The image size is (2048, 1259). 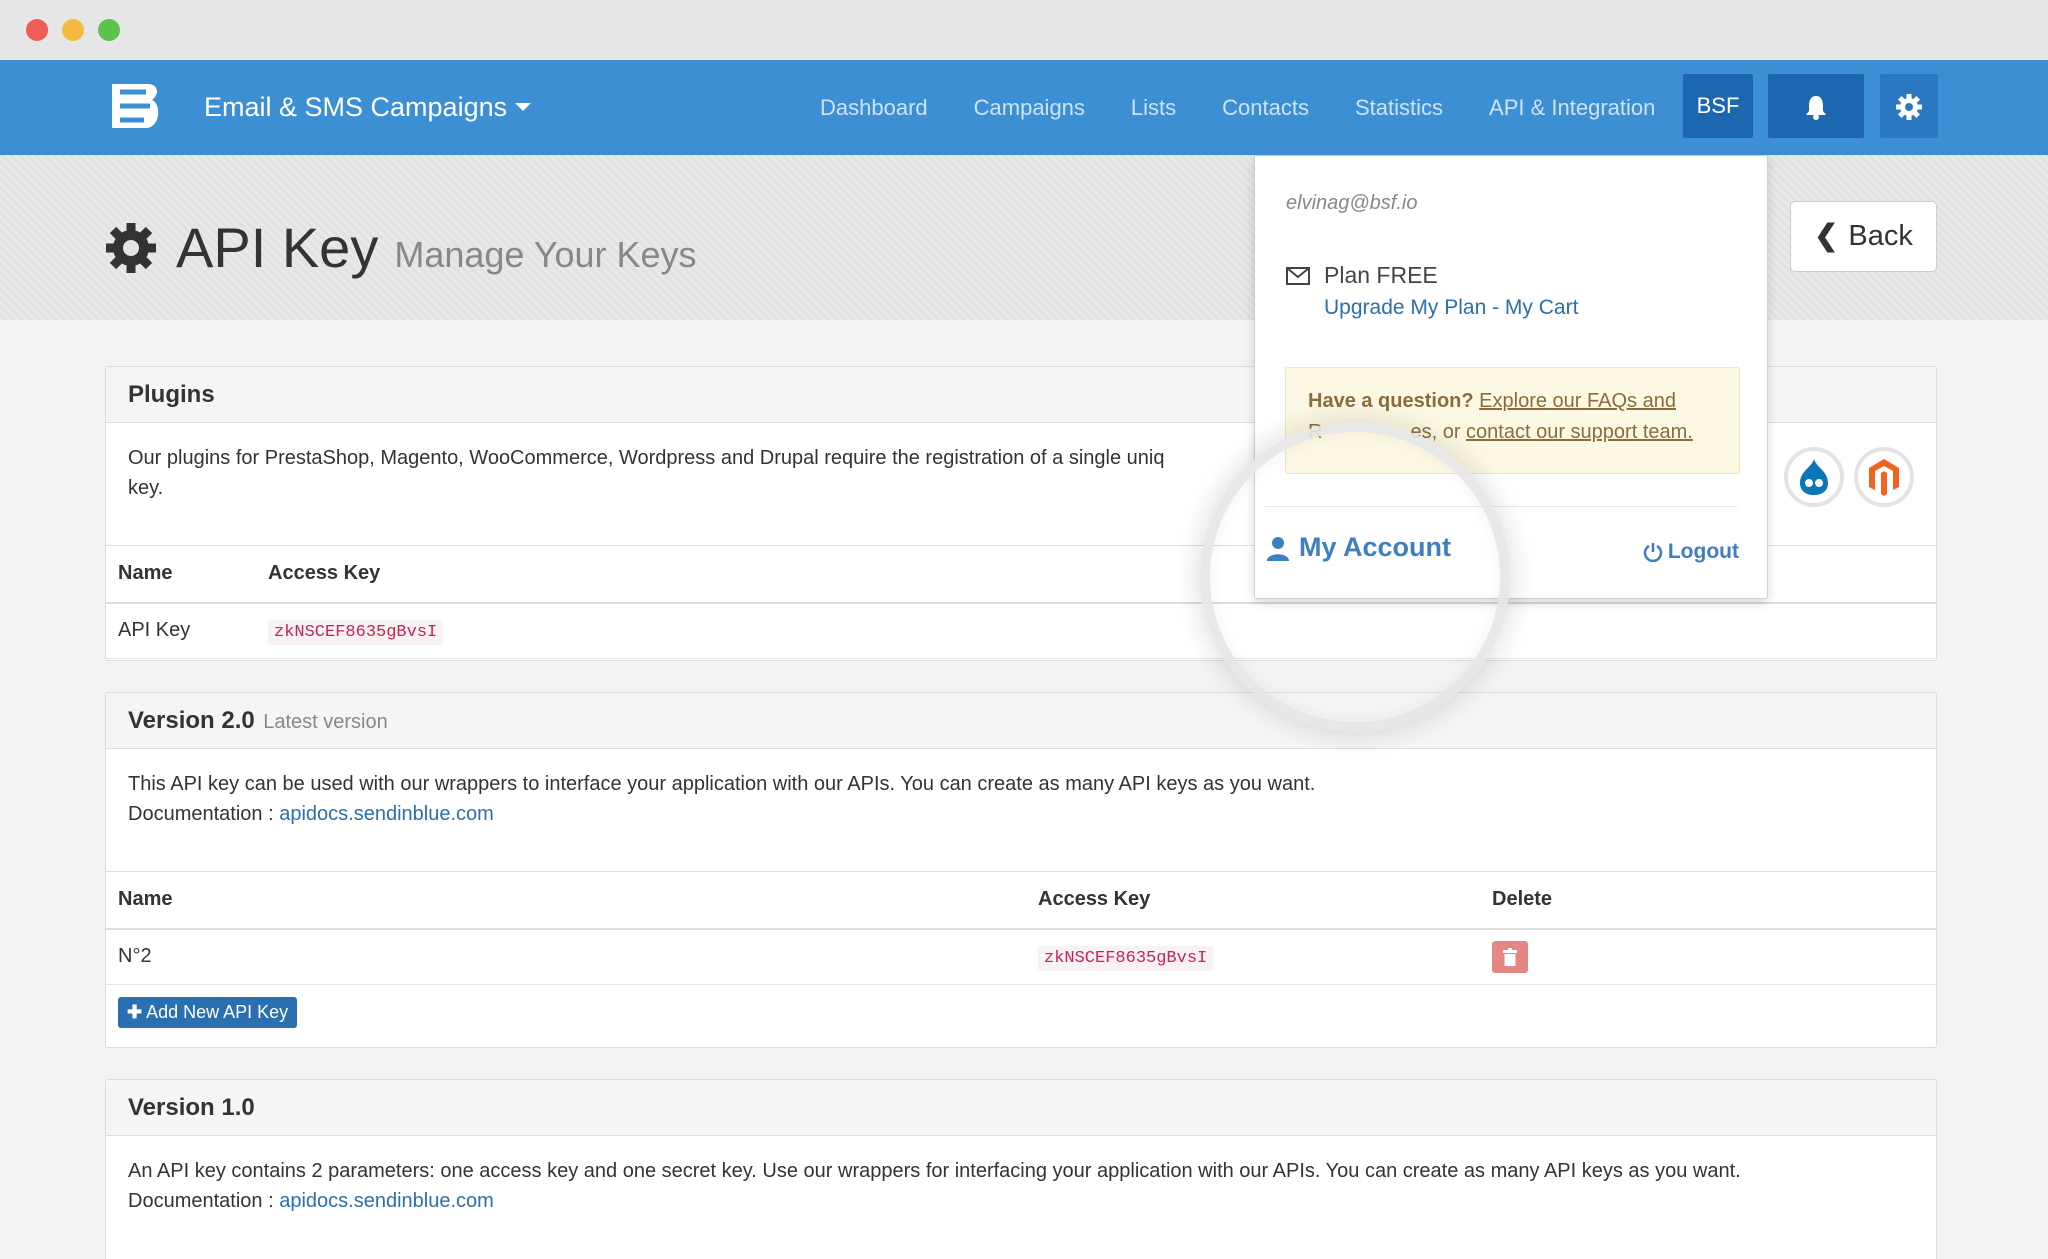 I want to click on brand-logo-icon, so click(x=134, y=106).